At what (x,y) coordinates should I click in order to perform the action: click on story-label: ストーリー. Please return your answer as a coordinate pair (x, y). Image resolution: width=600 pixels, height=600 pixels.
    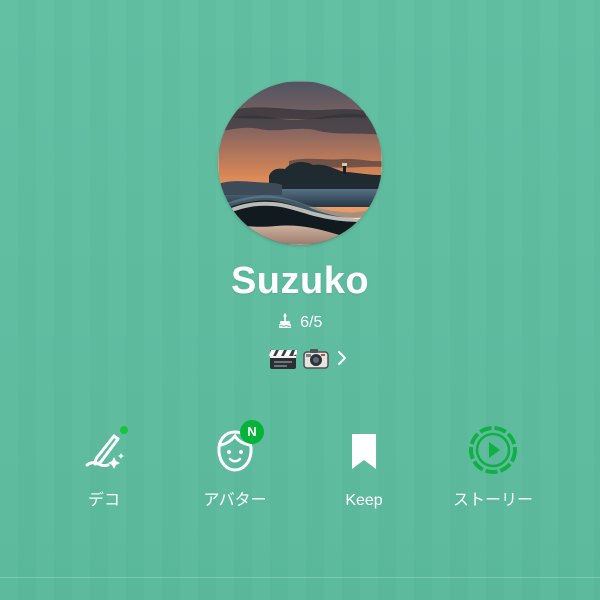
    Looking at the image, I should click on (492, 500).